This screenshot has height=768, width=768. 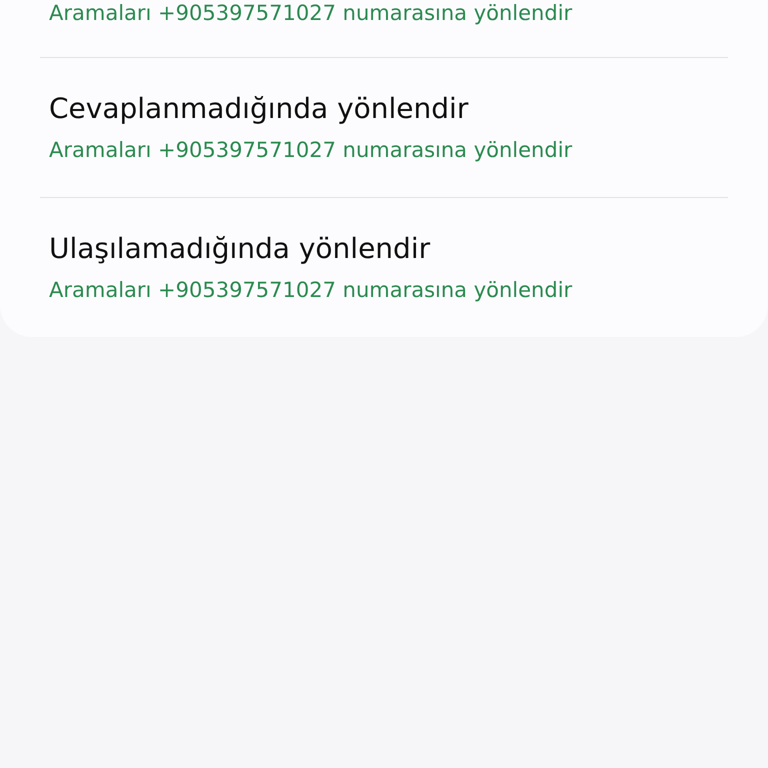 What do you see at coordinates (384, 29) in the screenshot?
I see `forwarding-option: Aramaları +905397571027 numarasına yönlendir` at bounding box center [384, 29].